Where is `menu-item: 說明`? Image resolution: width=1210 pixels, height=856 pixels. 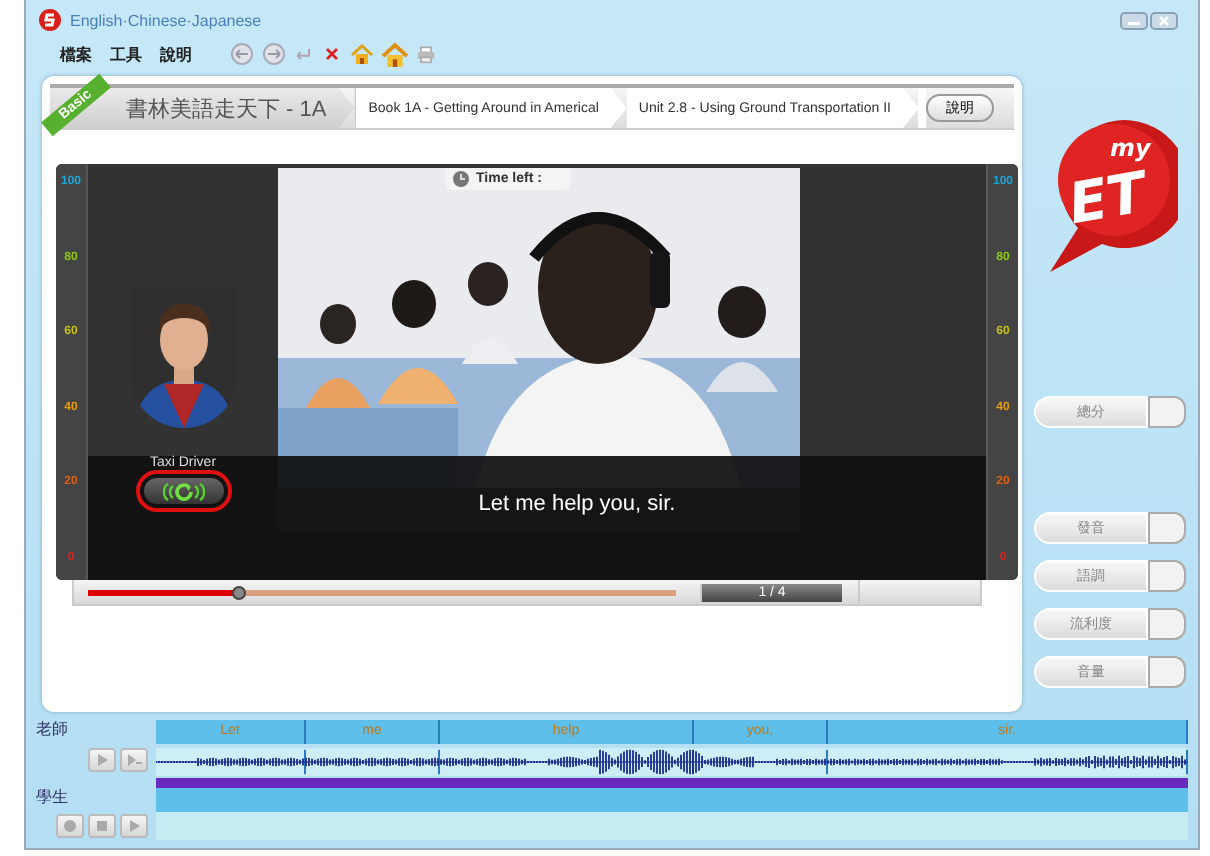
menu-item: 說明 is located at coordinates (176, 54).